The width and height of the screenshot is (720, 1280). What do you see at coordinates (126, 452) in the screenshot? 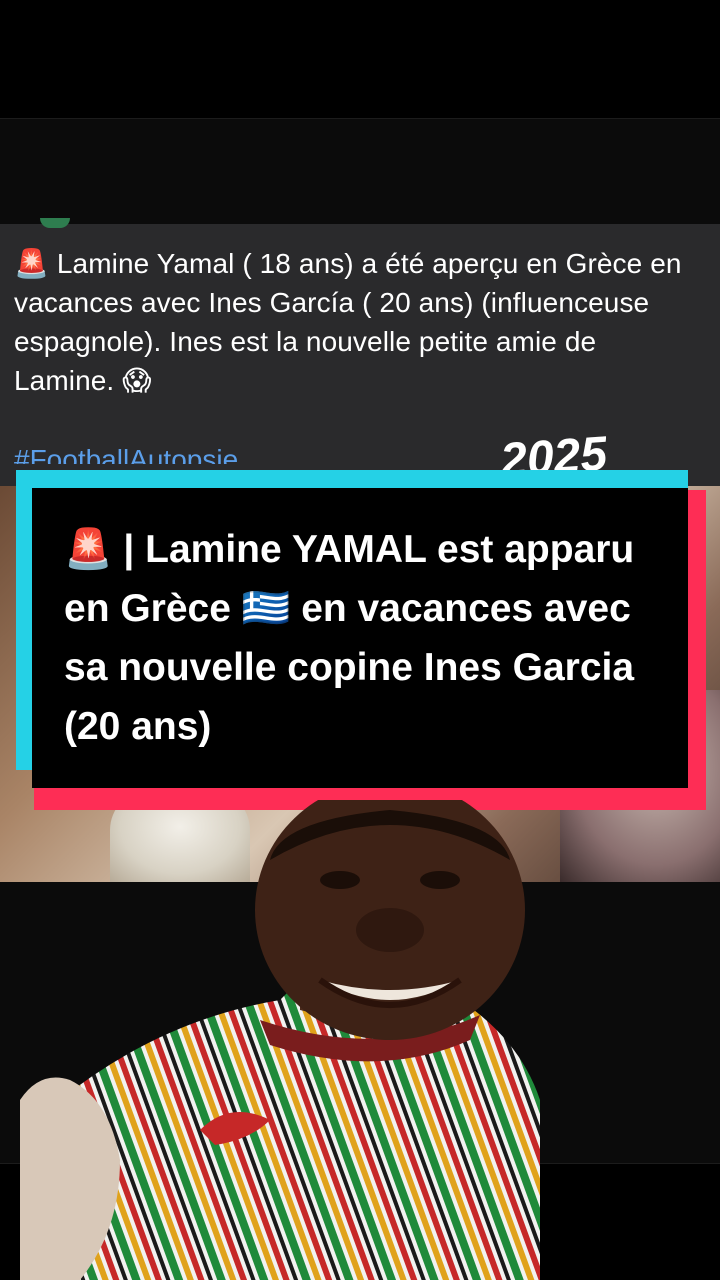
I see `hashtag-link: #FootballAutopsie` at bounding box center [126, 452].